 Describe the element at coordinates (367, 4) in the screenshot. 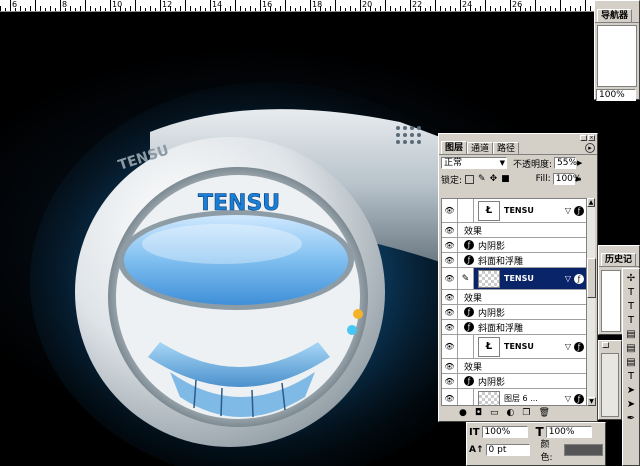

I see `ruler-label: 20` at that location.